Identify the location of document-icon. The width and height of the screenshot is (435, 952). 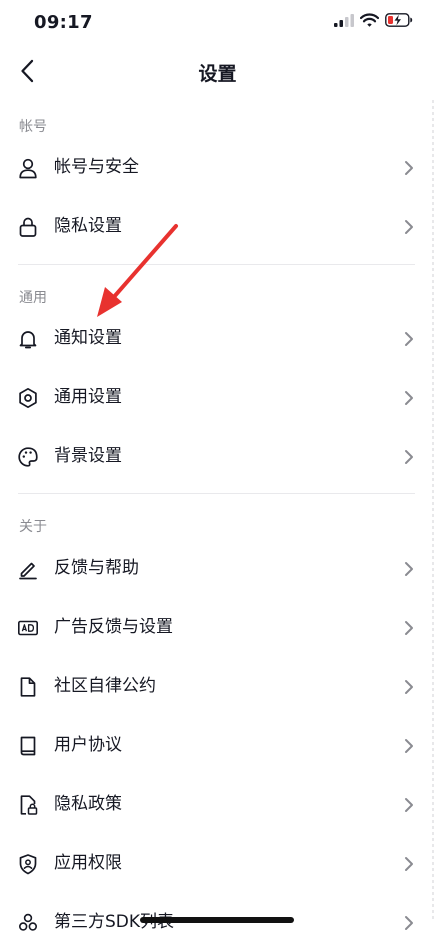
(28, 687).